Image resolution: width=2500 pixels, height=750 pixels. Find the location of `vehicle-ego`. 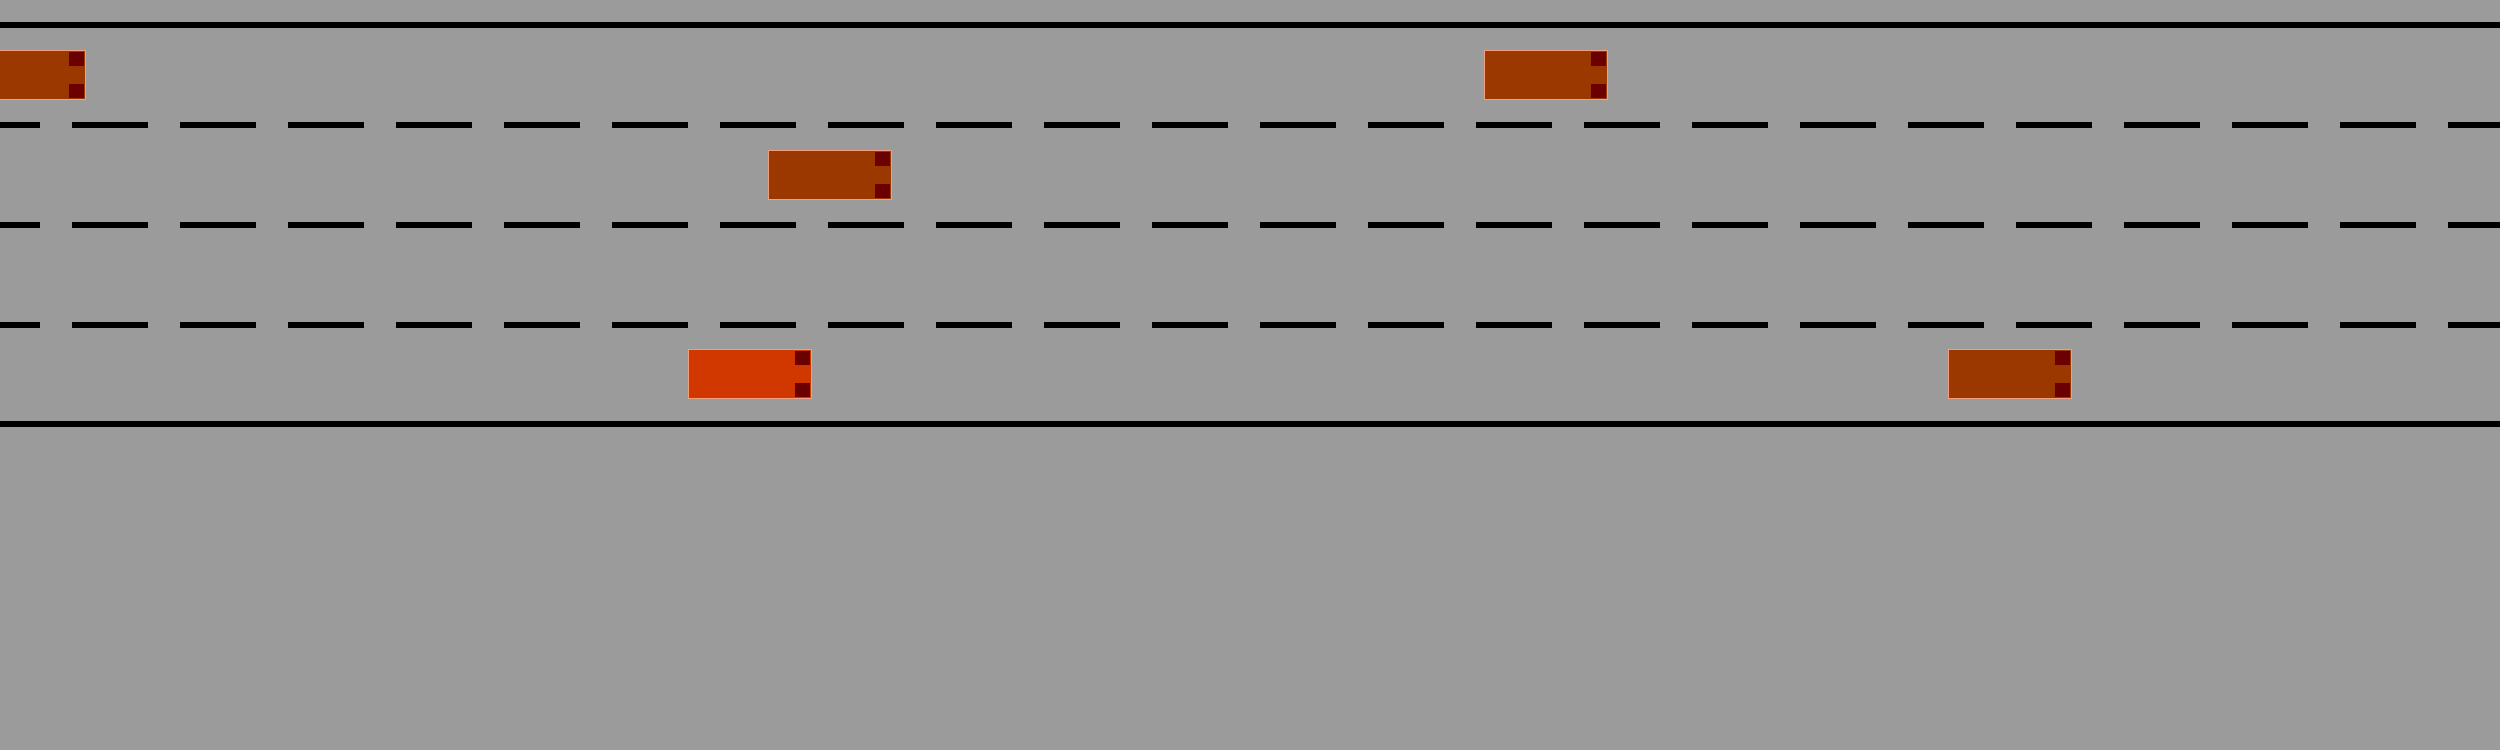

vehicle-ego is located at coordinates (750, 374).